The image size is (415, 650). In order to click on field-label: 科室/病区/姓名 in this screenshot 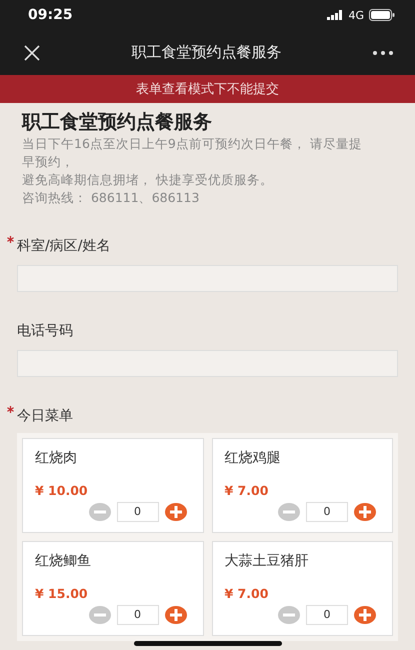, I will do `click(63, 246)`.